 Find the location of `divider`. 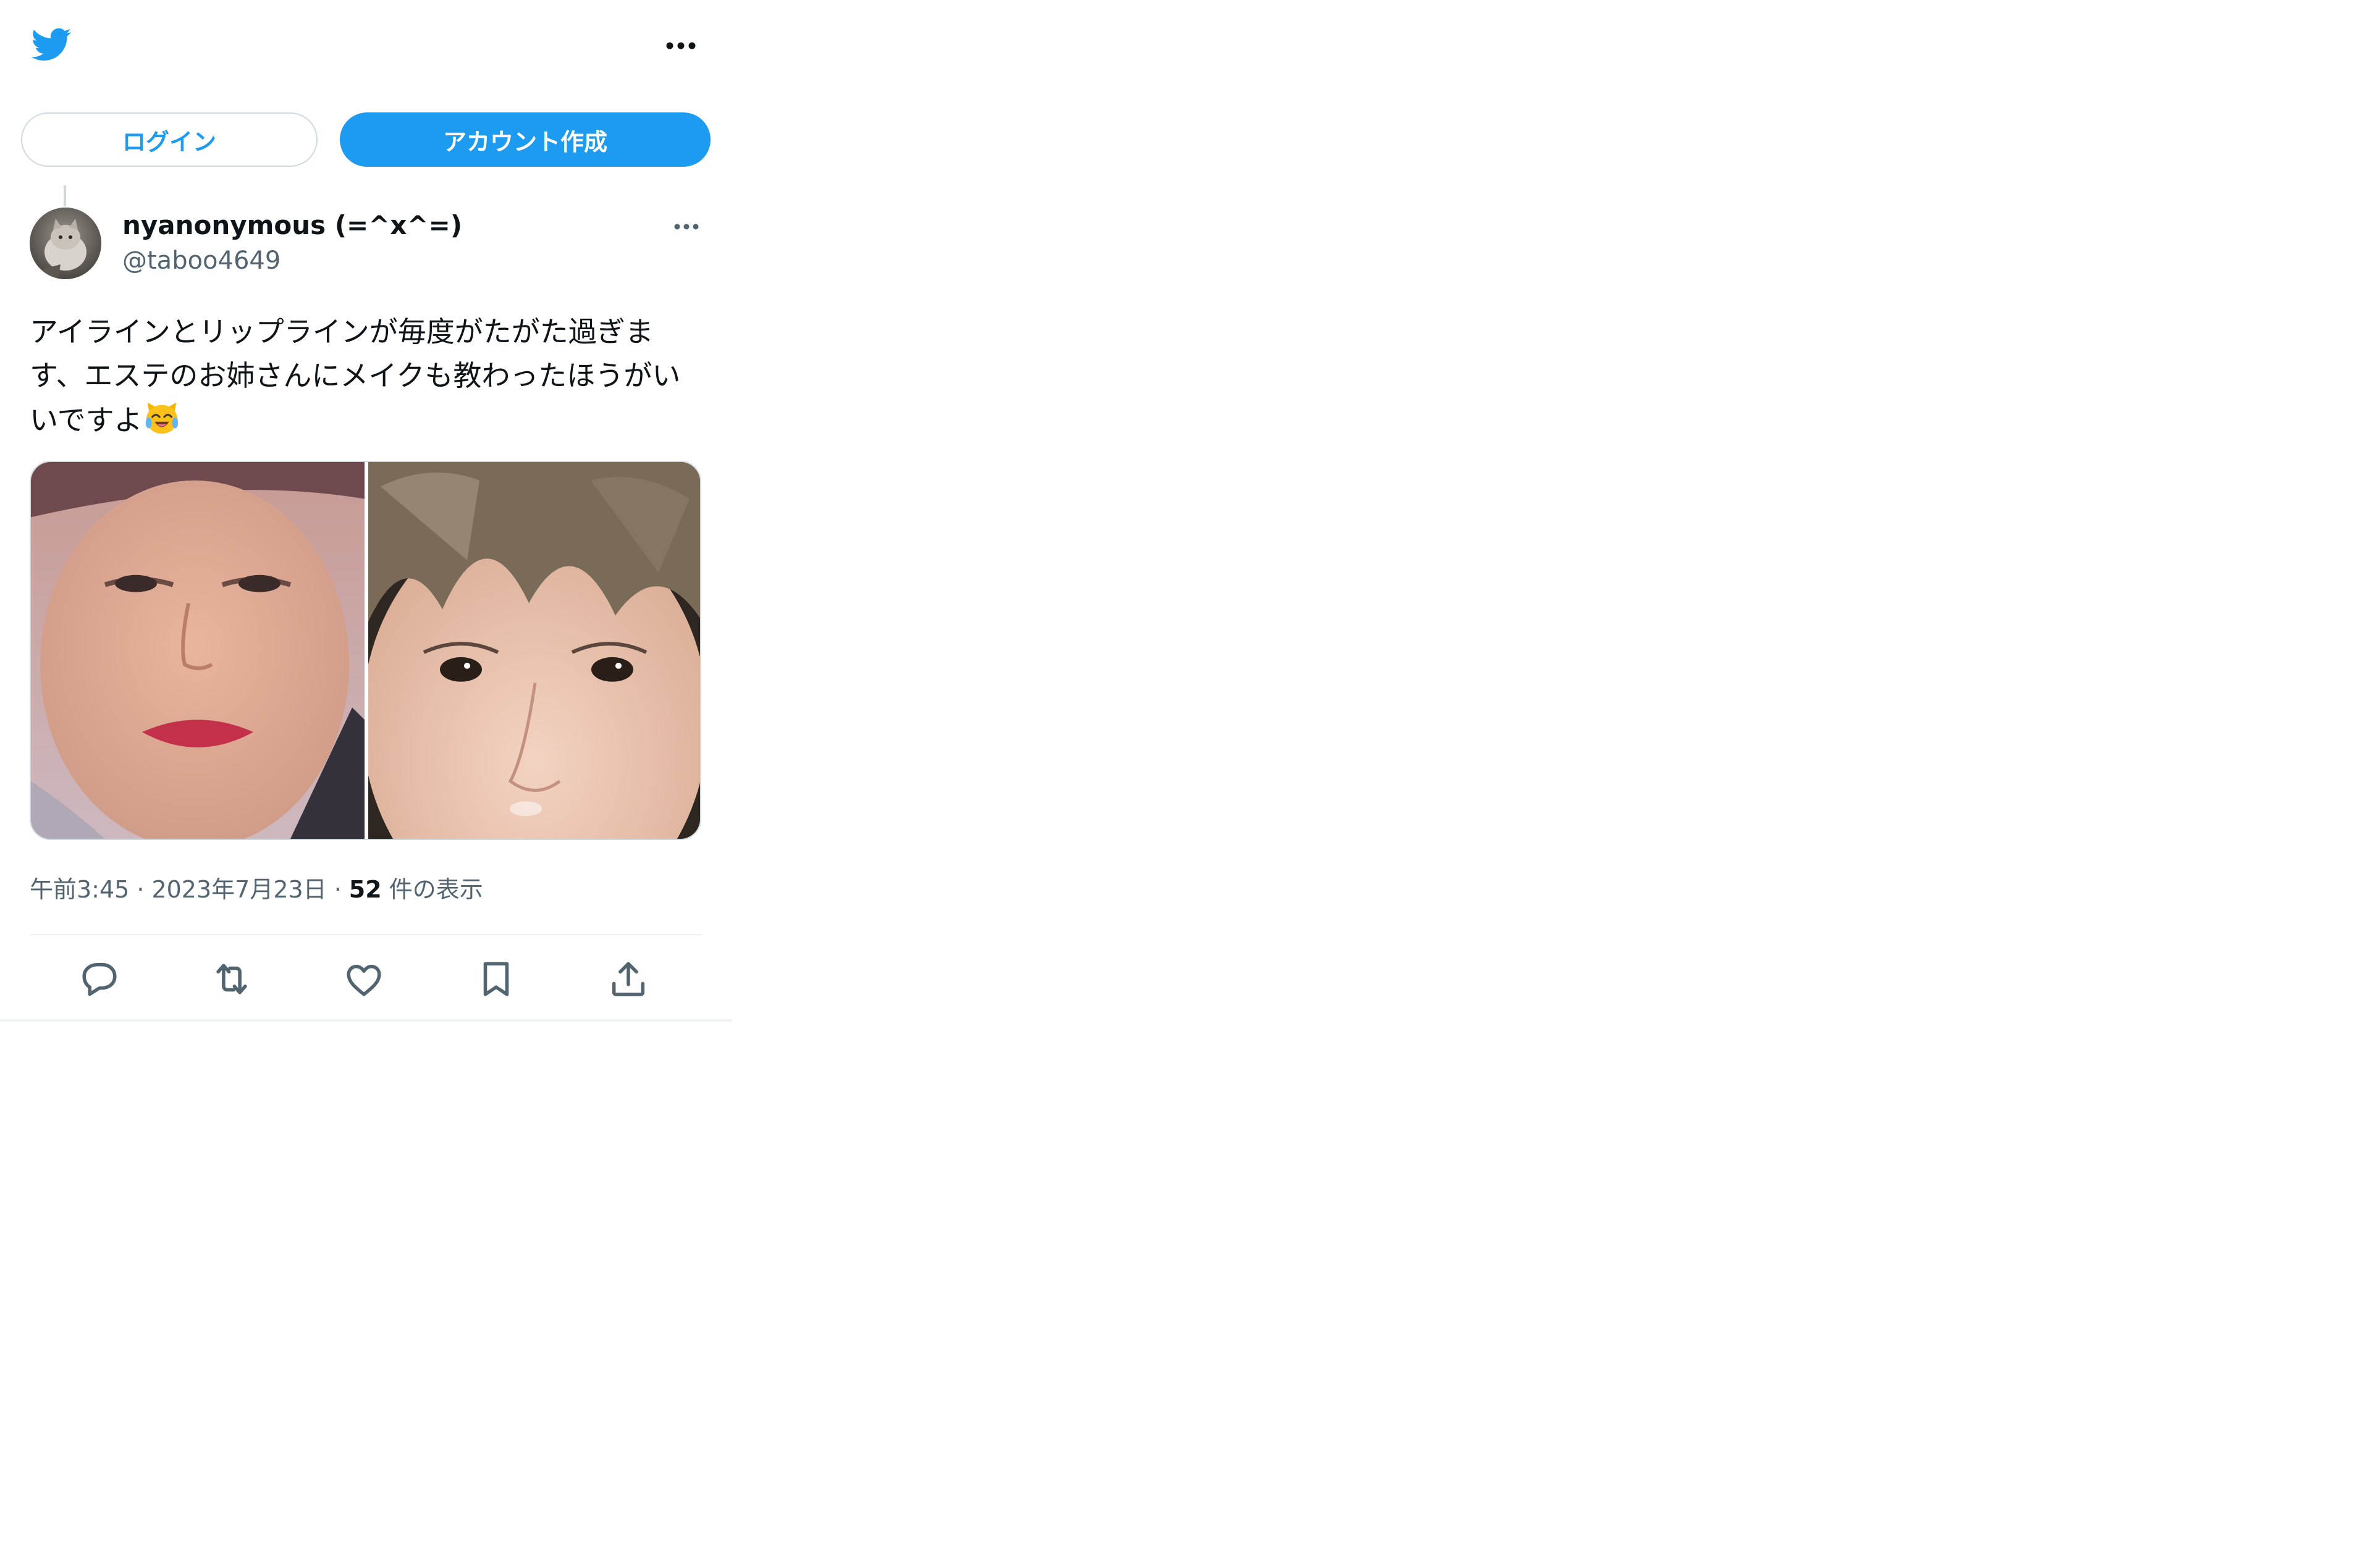

divider is located at coordinates (366, 934).